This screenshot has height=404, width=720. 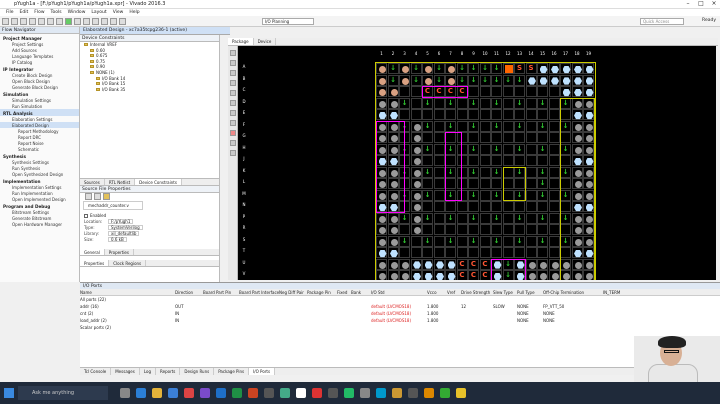 I want to click on menu-view: View, so click(x=118, y=12).